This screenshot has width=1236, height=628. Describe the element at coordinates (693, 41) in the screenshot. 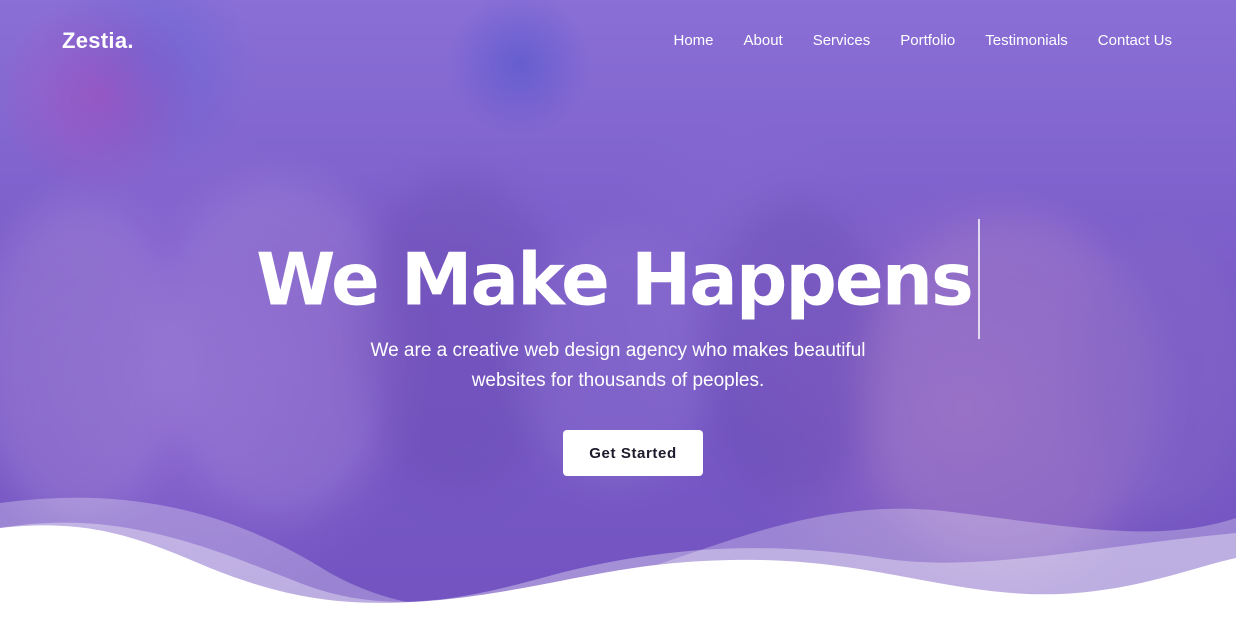

I see `nav-item-home: Home` at that location.